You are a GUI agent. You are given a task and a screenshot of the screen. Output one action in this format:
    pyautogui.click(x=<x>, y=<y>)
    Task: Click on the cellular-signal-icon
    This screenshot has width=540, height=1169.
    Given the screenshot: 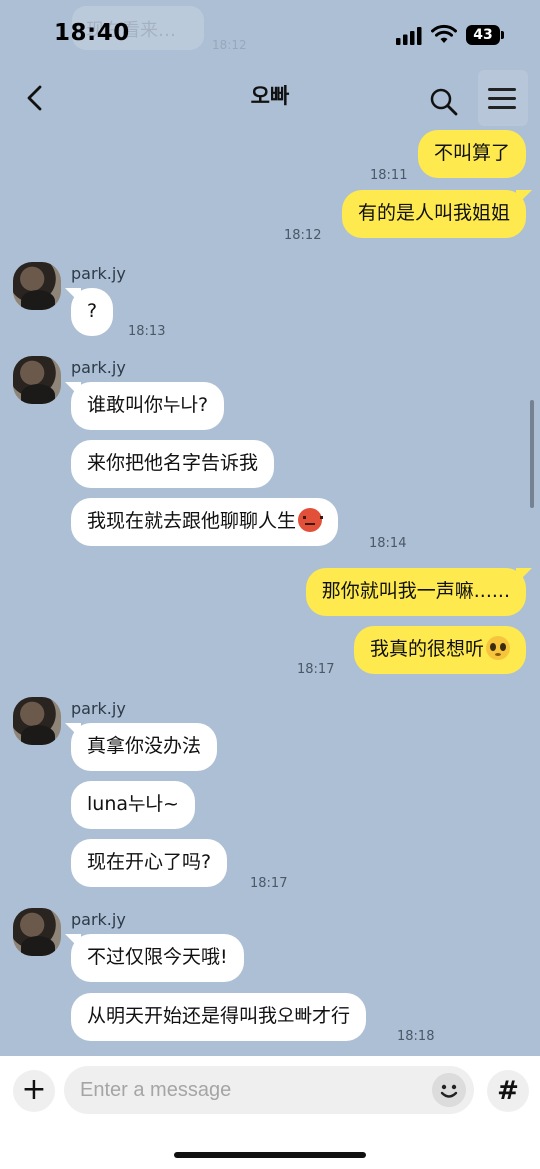 What is the action you would take?
    pyautogui.click(x=409, y=36)
    